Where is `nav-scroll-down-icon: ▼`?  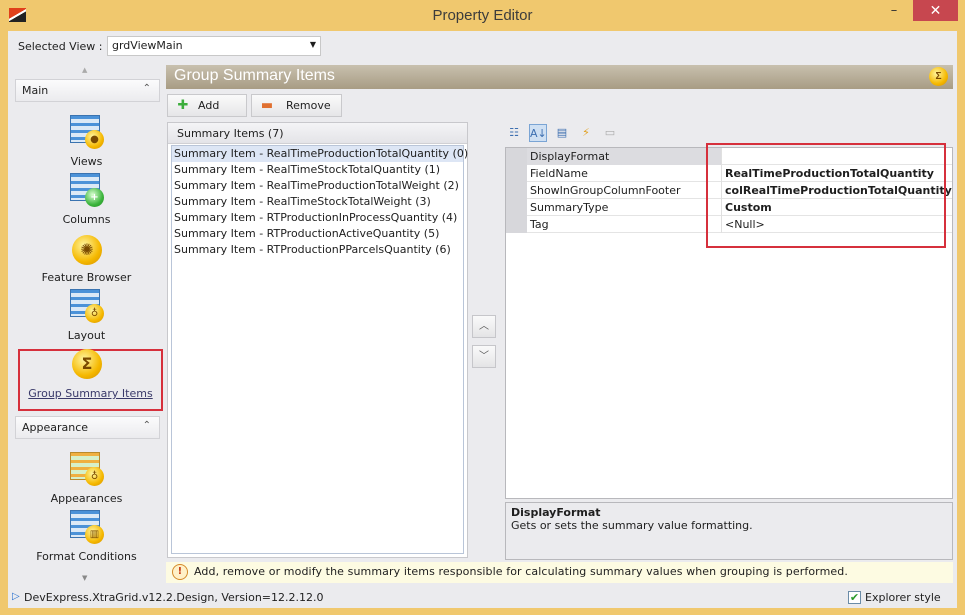
nav-scroll-down-icon: ▼ is located at coordinates (84, 578).